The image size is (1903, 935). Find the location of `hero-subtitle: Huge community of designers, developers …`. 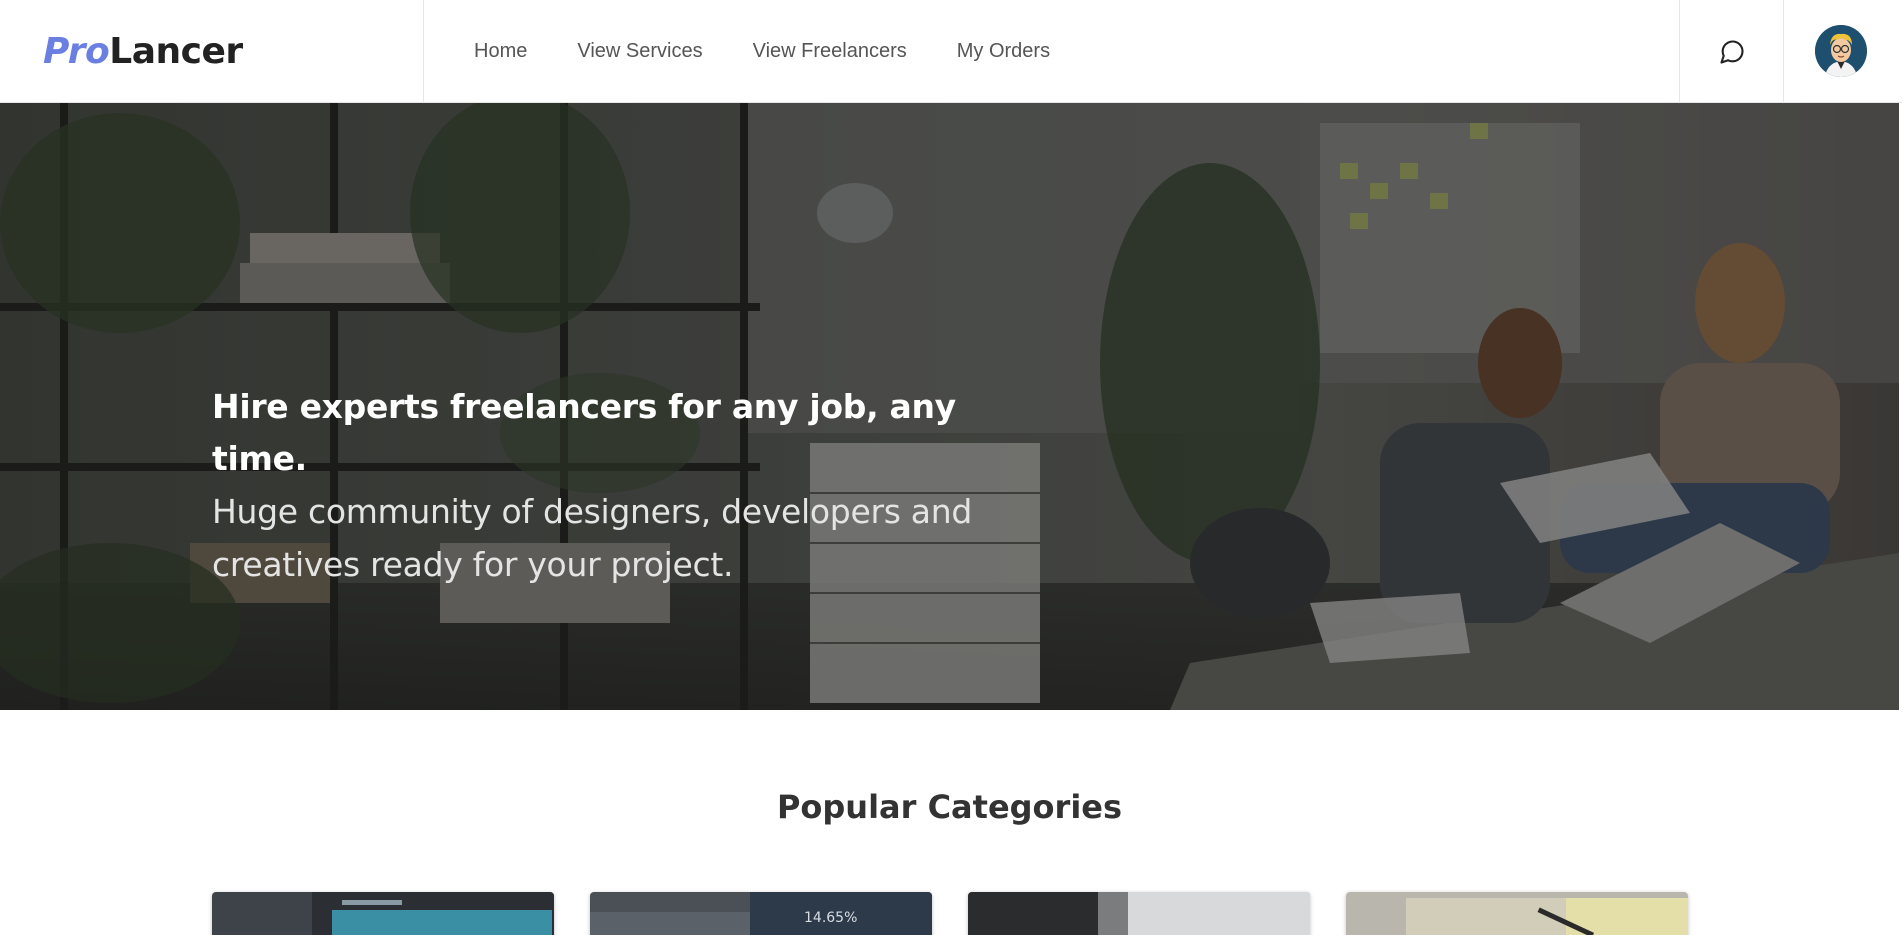

hero-subtitle: Huge community of designers, developers … is located at coordinates (592, 538).